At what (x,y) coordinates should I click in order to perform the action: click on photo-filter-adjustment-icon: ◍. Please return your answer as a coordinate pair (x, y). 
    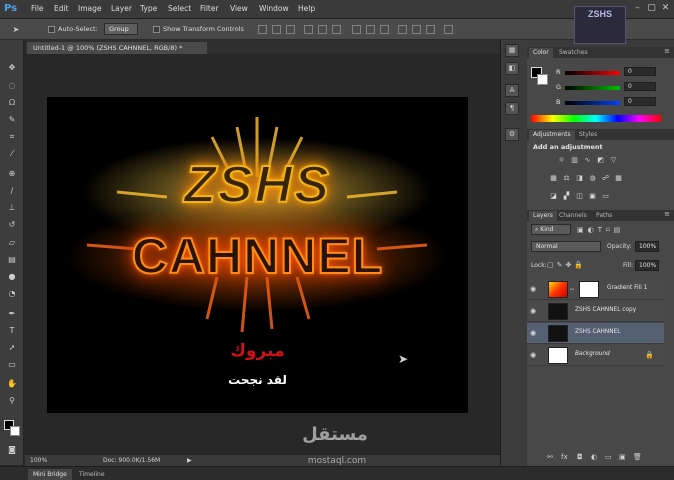
    Looking at the image, I should click on (592, 178).